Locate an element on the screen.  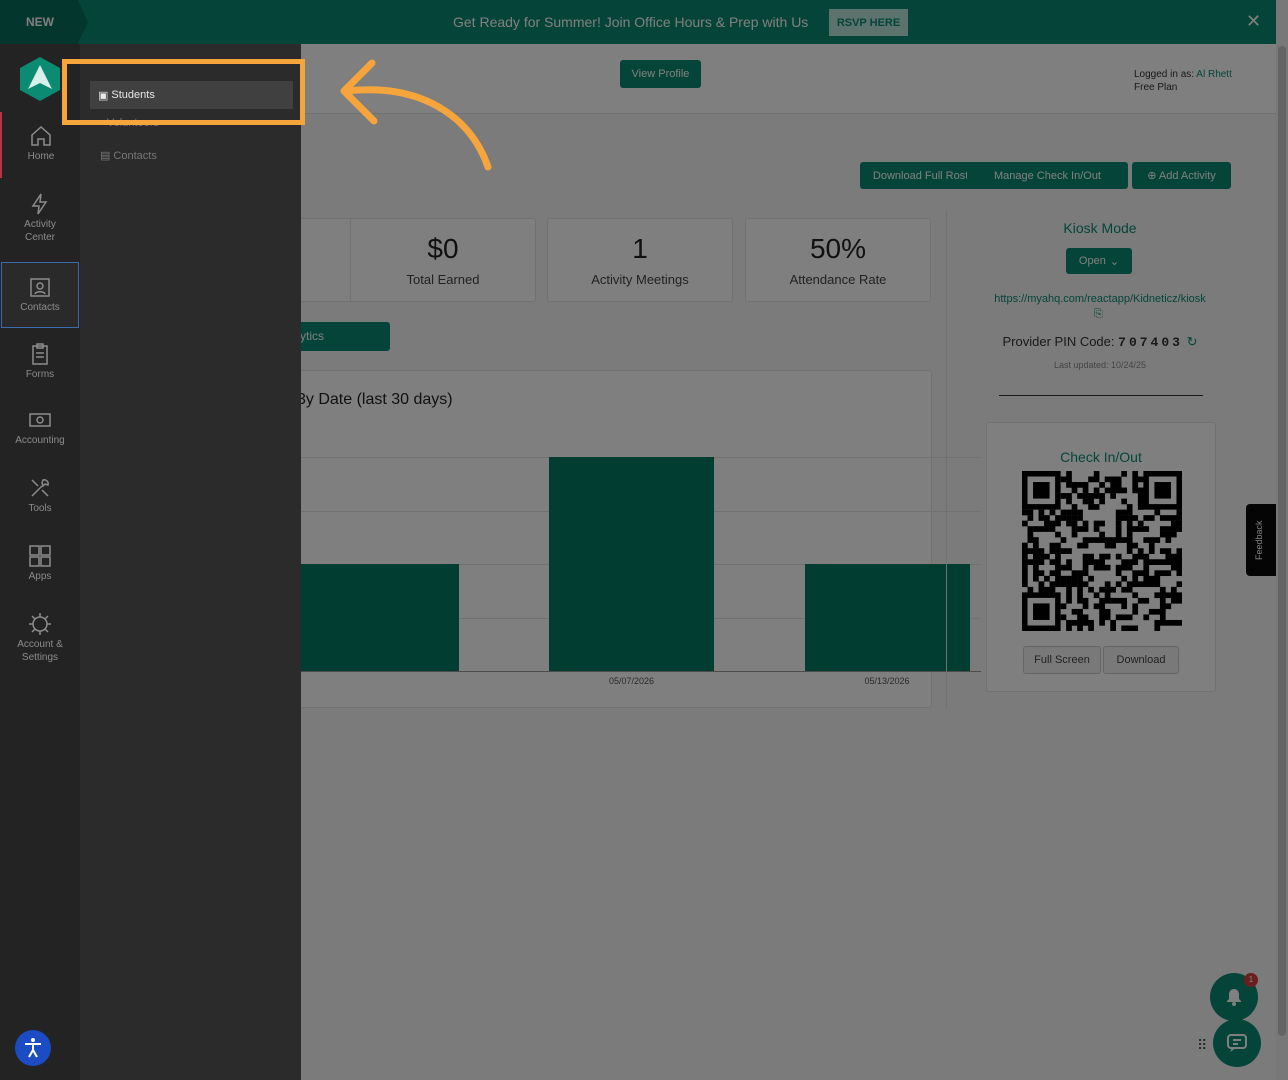
rsvp-button: RSVP HERE is located at coordinates (868, 22).